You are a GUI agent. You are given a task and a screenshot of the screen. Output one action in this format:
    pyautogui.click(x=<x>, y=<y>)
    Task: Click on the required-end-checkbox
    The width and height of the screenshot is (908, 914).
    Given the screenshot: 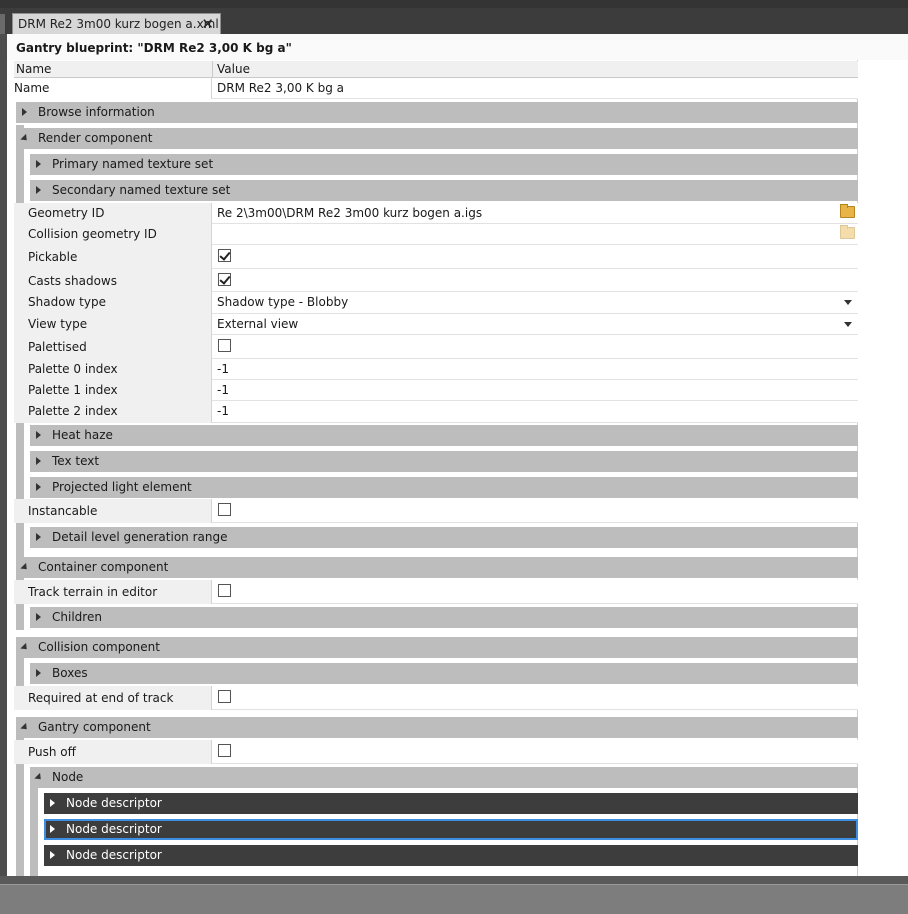 What is the action you would take?
    pyautogui.click(x=224, y=696)
    